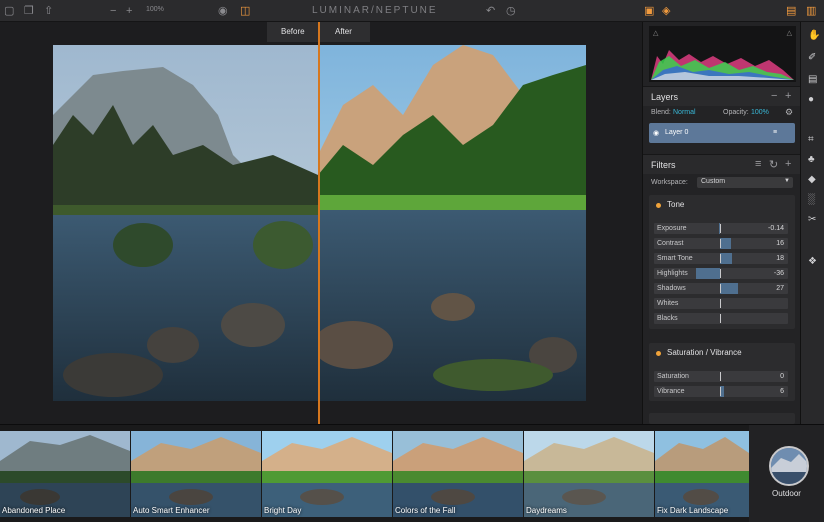  What do you see at coordinates (649, 11) in the screenshot?
I see `image-icon: ▣` at bounding box center [649, 11].